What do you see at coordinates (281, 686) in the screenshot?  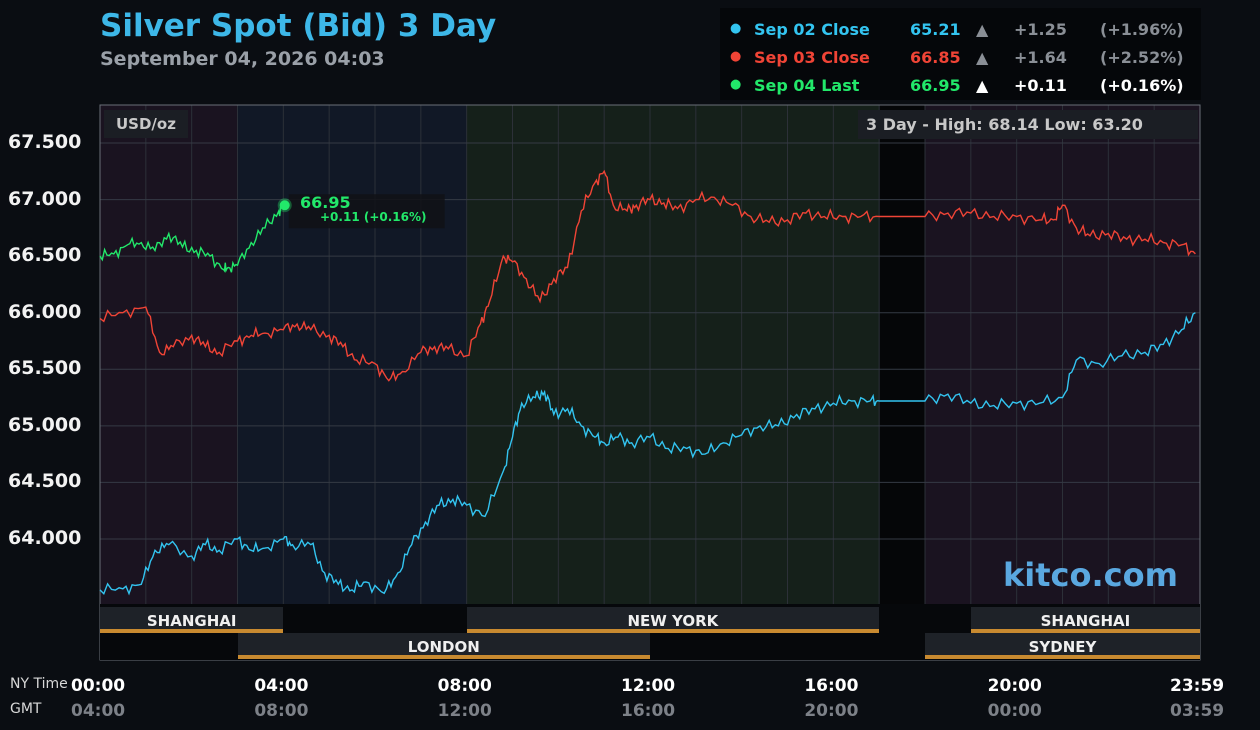 I see `x-tick-ny: 04:00` at bounding box center [281, 686].